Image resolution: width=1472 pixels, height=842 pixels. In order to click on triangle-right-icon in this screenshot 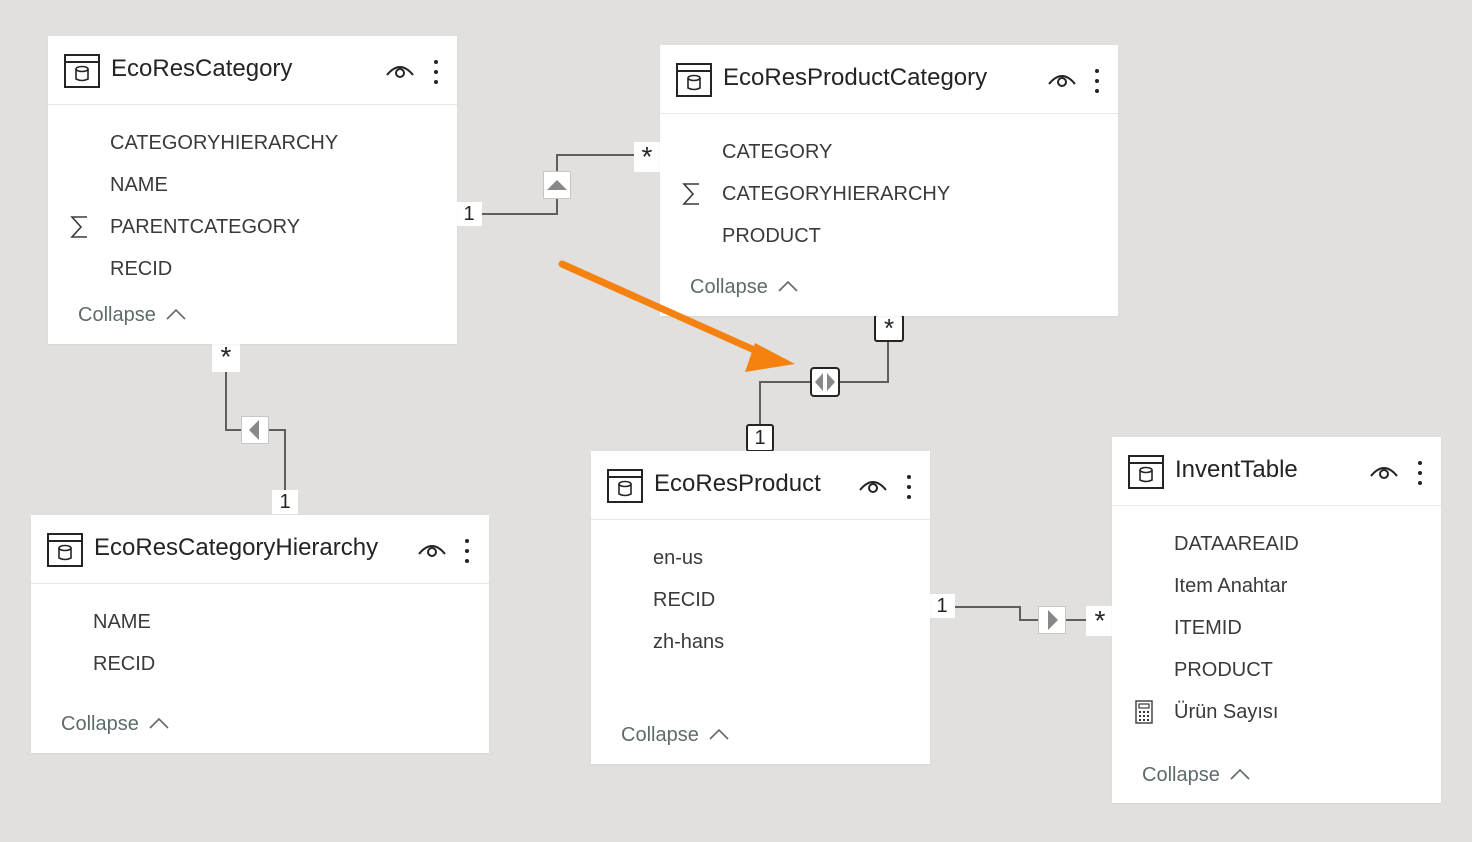, I will do `click(1053, 620)`.